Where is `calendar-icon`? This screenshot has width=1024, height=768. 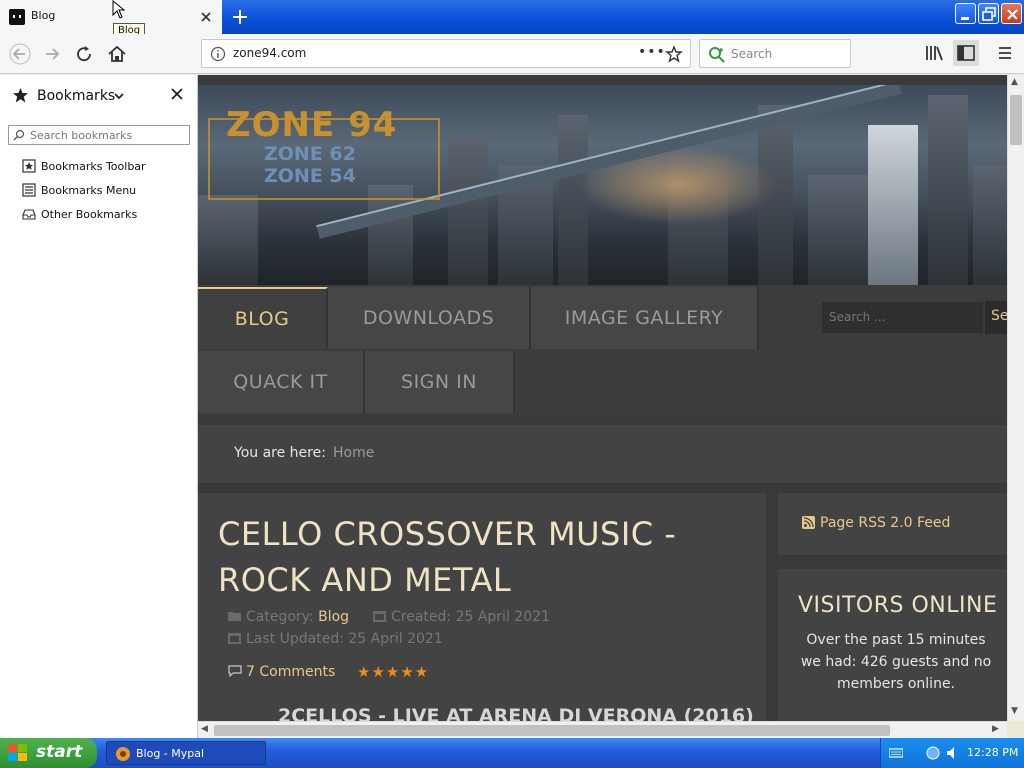 calendar-icon is located at coordinates (380, 616).